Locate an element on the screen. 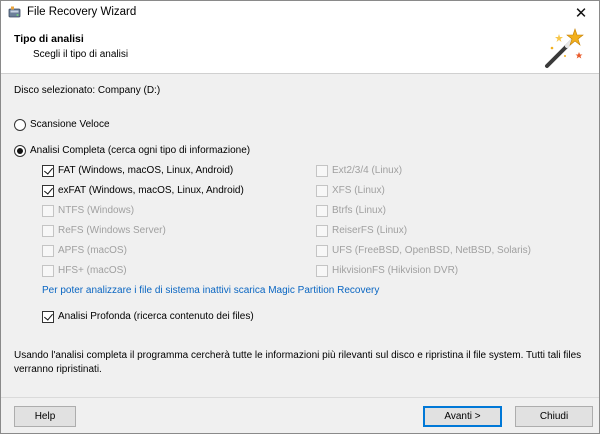 The width and height of the screenshot is (600, 434). fs-label-hfsplus: HFS+ (macOS) is located at coordinates (92, 270).